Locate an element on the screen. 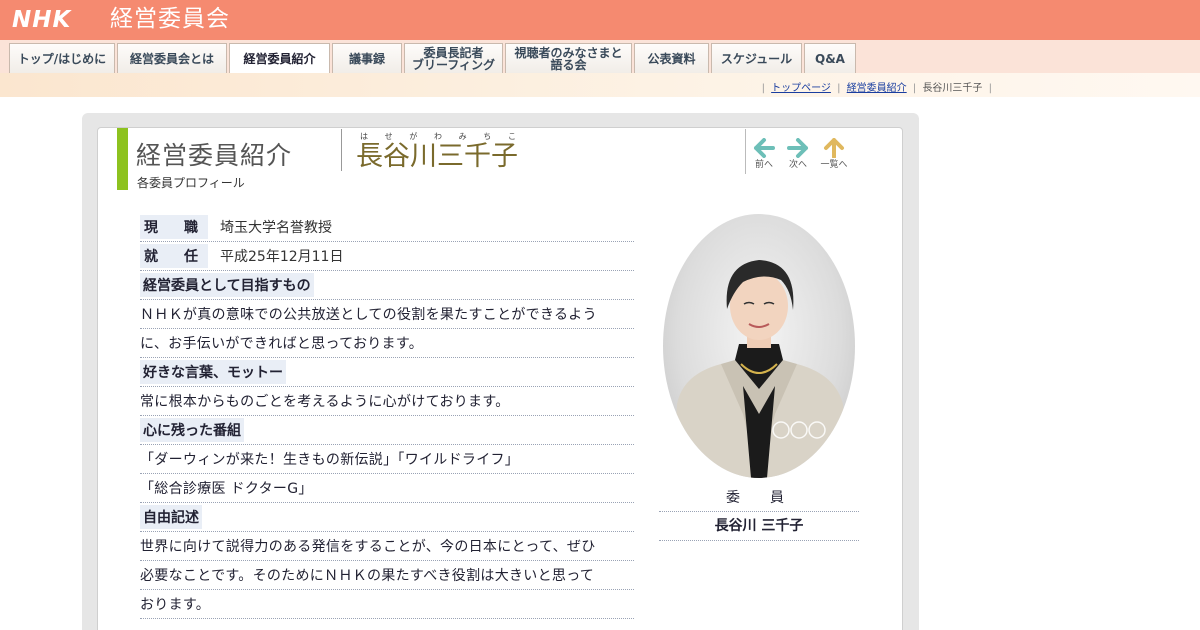  member-role: 委 員 is located at coordinates (759, 499).